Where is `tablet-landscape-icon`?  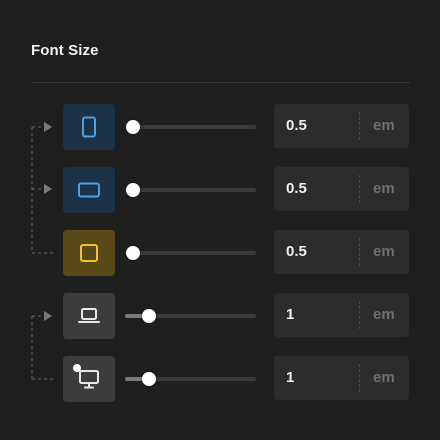 tablet-landscape-icon is located at coordinates (89, 190).